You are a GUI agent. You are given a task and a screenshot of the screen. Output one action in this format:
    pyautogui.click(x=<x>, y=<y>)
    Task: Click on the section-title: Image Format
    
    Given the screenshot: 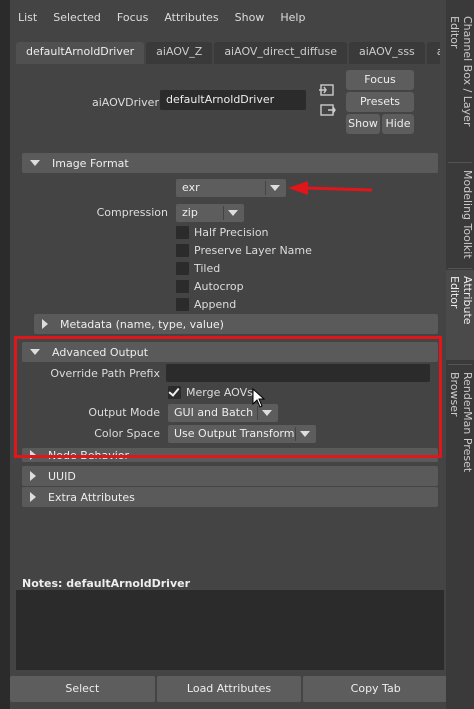 What is the action you would take?
    pyautogui.click(x=90, y=163)
    